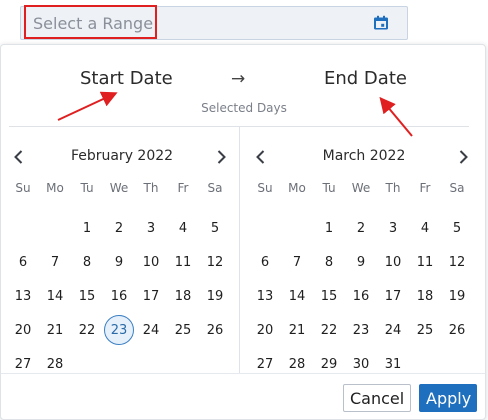 This screenshot has height=420, width=488. Describe the element at coordinates (214, 23) in the screenshot. I see `date-range-input: Select a Range` at that location.